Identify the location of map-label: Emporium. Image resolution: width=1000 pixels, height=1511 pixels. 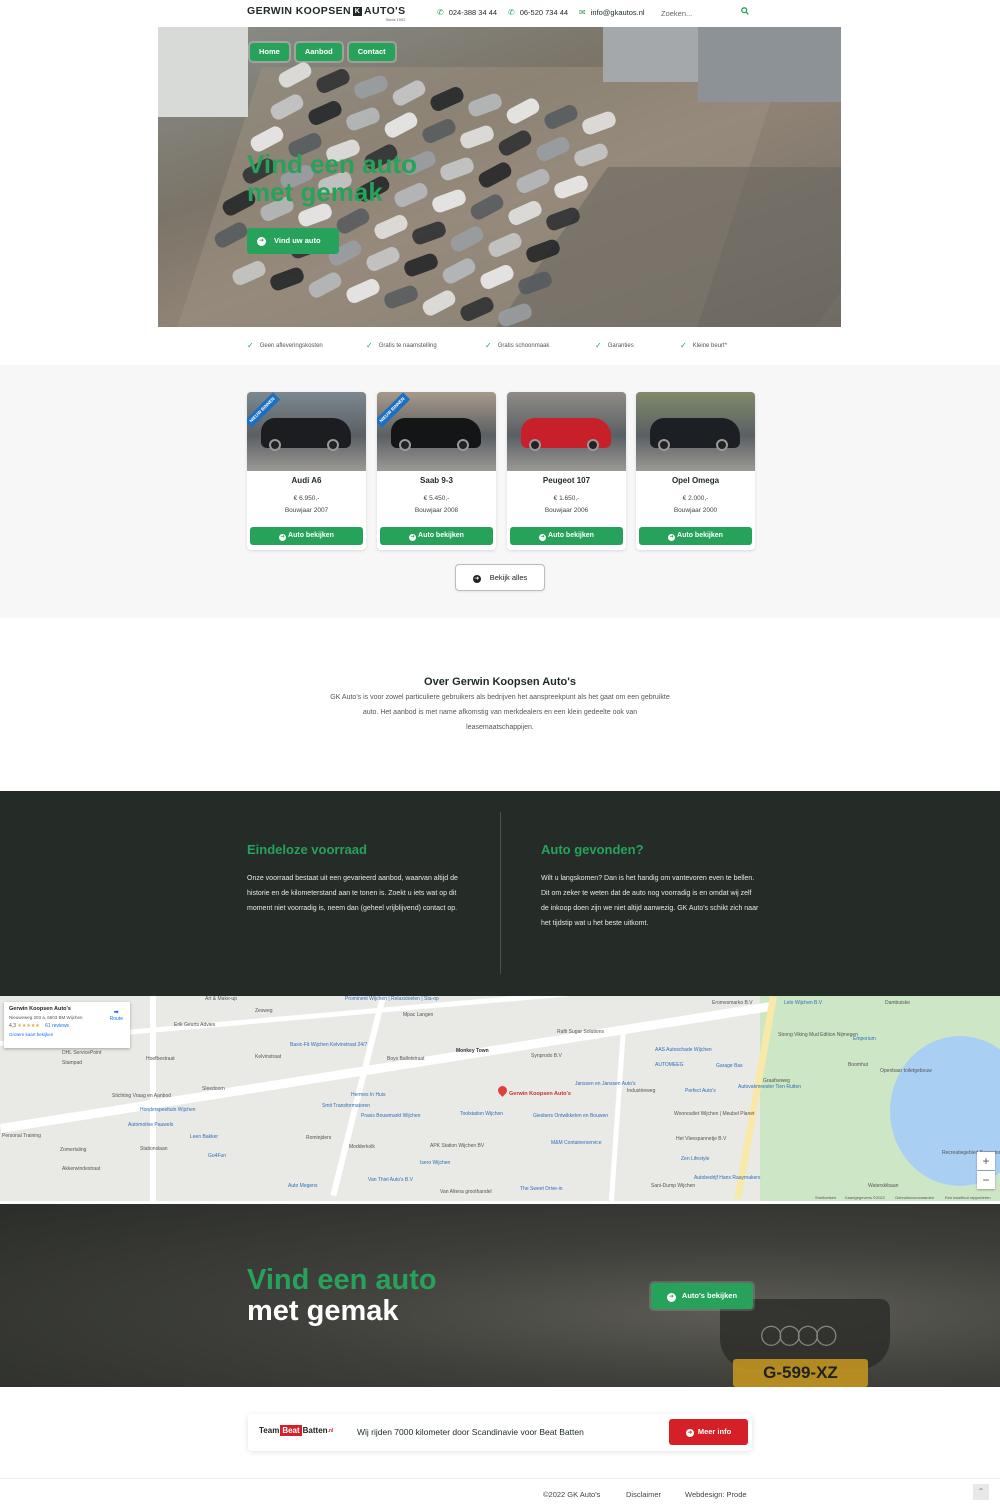
(864, 1039).